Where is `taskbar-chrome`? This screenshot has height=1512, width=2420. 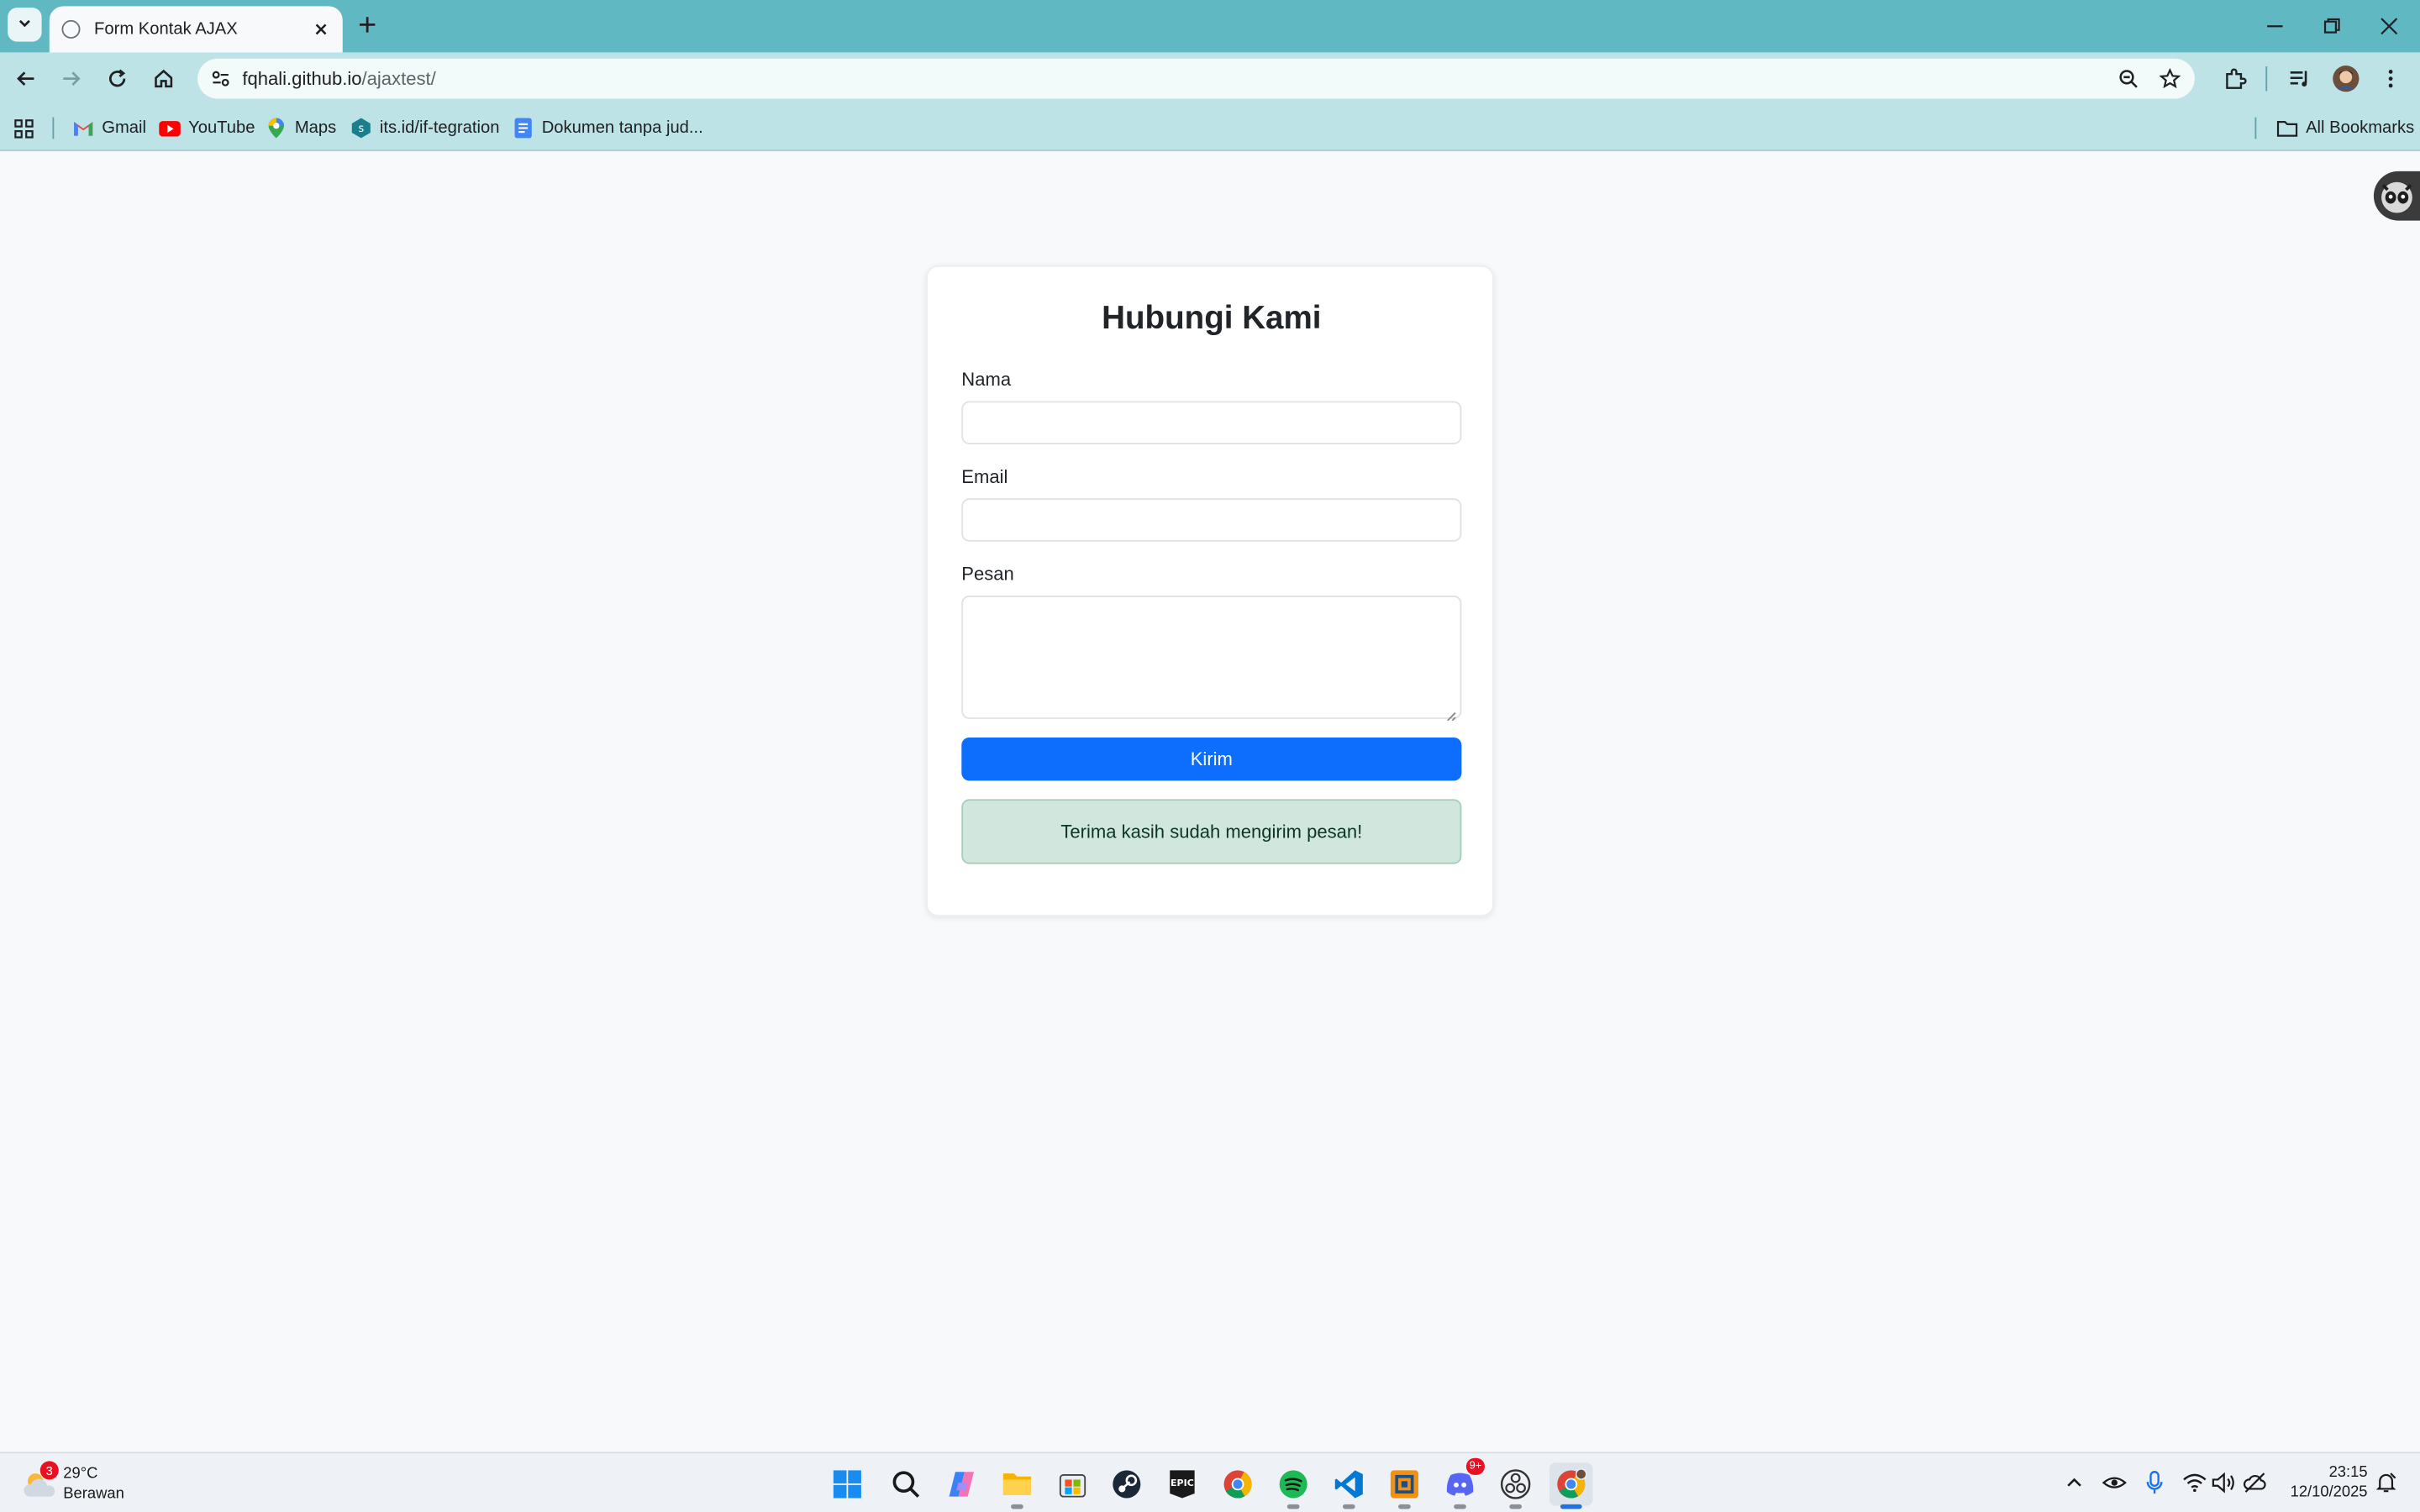
taskbar-chrome is located at coordinates (1237, 1483).